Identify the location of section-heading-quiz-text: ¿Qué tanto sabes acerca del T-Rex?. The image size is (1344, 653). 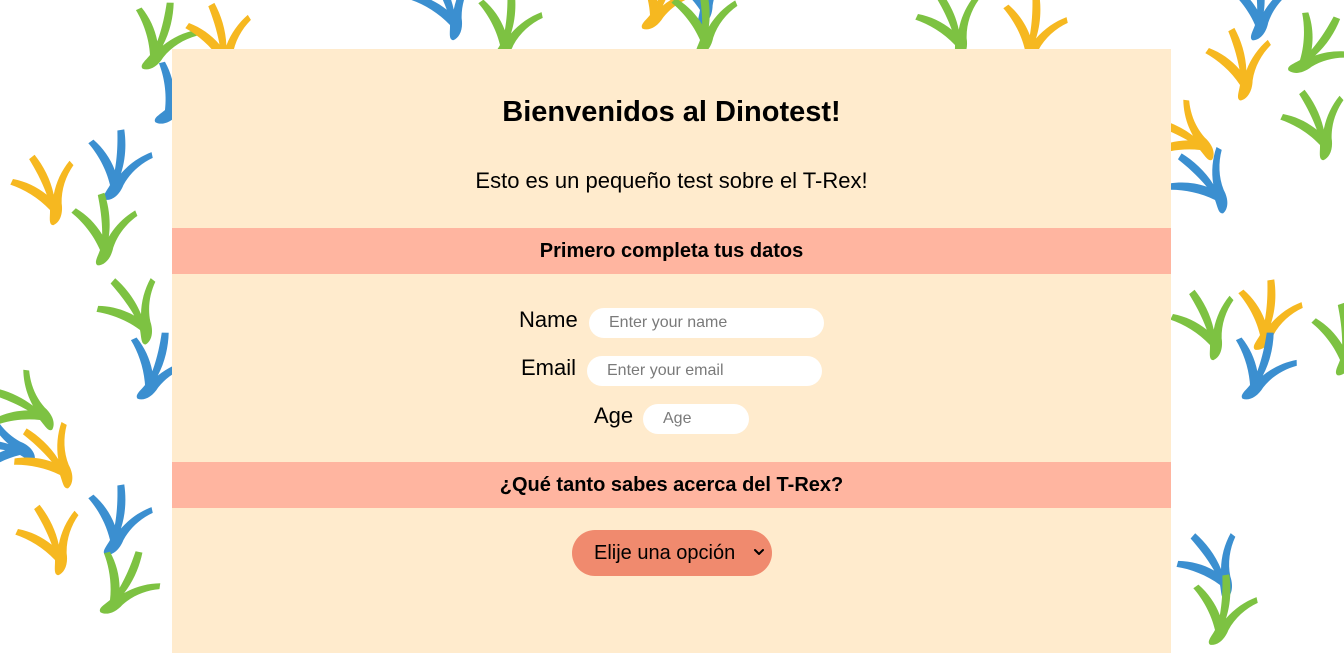
(671, 484).